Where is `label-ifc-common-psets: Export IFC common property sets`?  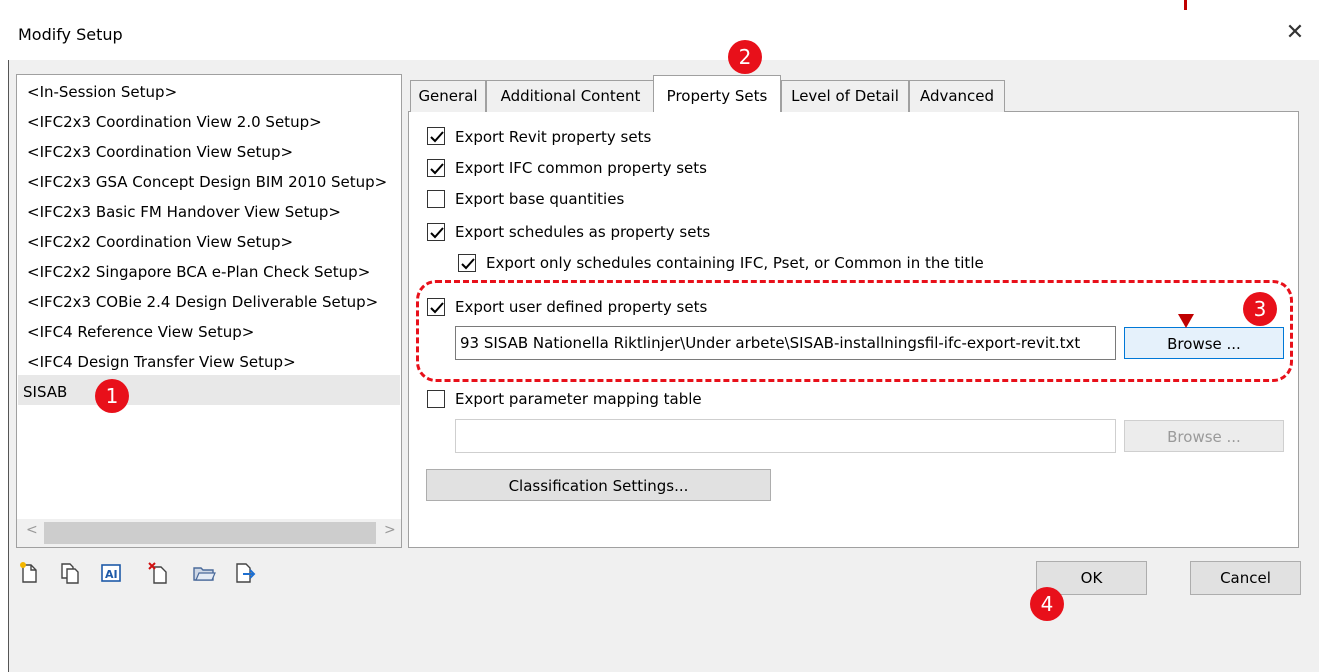 label-ifc-common-psets: Export IFC common property sets is located at coordinates (581, 168).